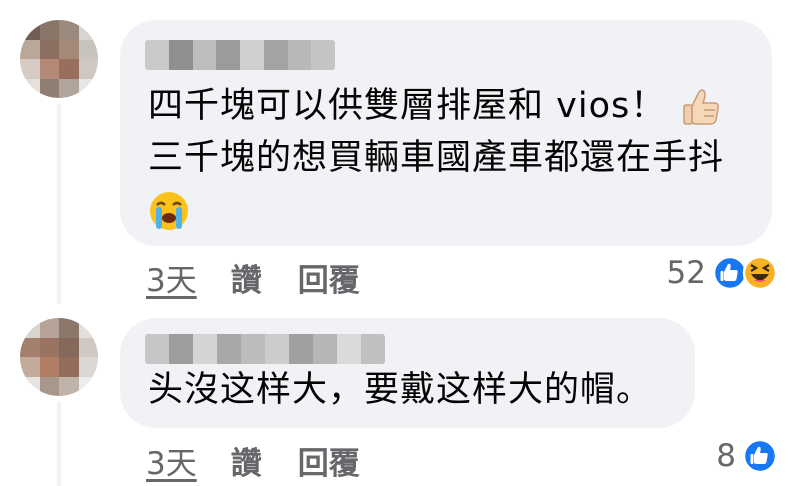  Describe the element at coordinates (760, 456) in the screenshot. I see `like-reaction-icon` at that location.